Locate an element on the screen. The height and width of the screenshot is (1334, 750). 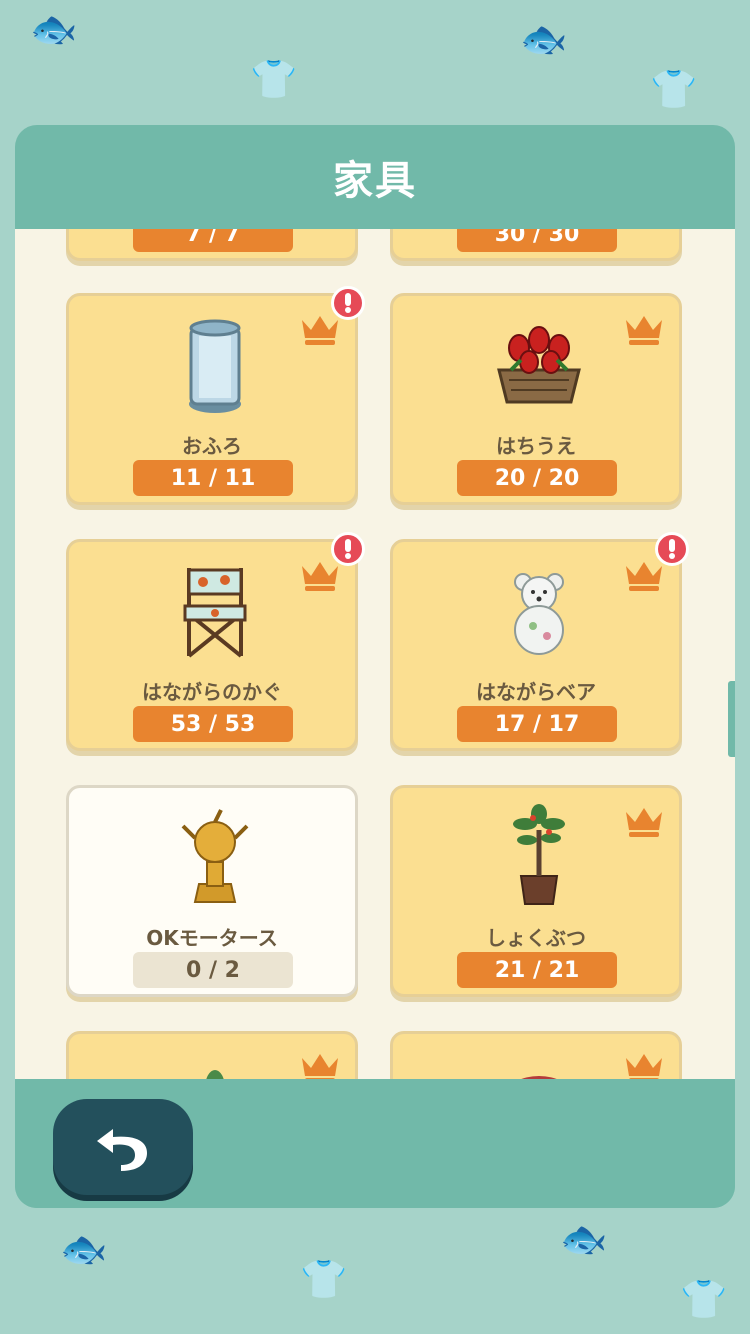
card-count: 7 / 7 is located at coordinates (213, 240).